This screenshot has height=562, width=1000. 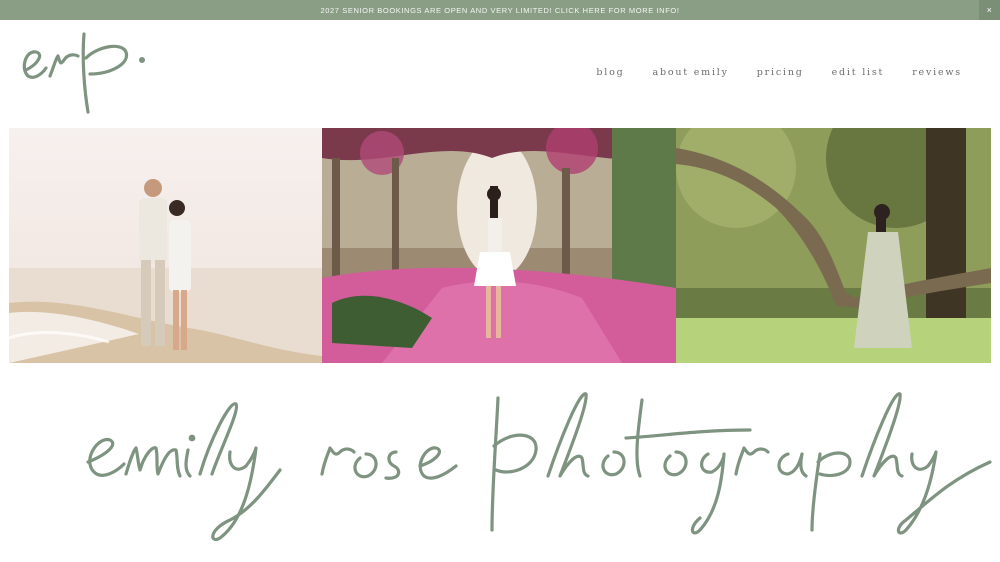 What do you see at coordinates (858, 72) in the screenshot?
I see `nav-item-edit-list: edit list` at bounding box center [858, 72].